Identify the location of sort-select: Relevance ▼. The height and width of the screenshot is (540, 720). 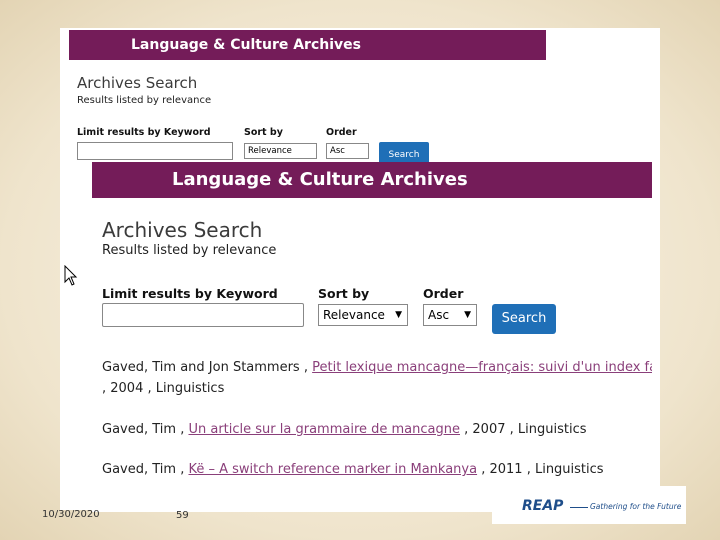
(363, 315).